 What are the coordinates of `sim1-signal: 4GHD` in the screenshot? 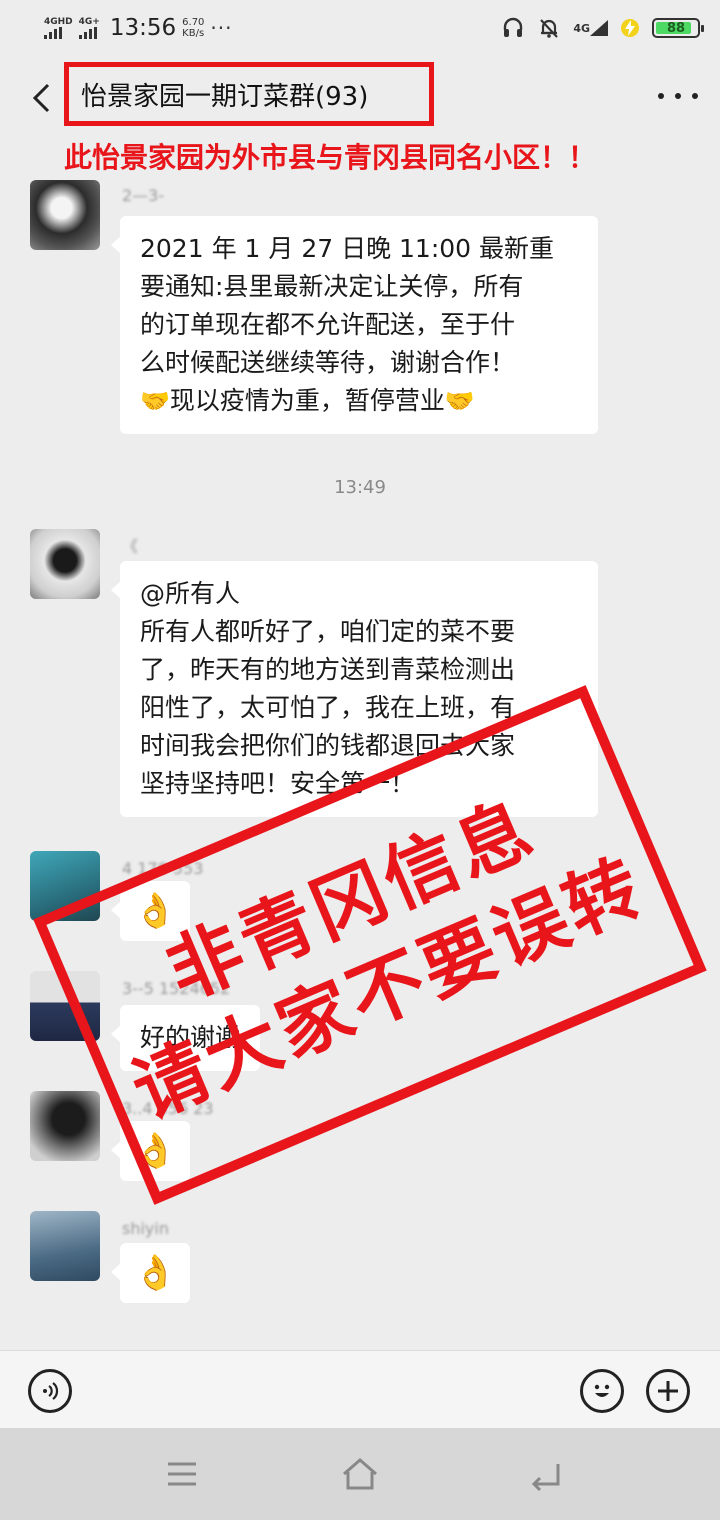 It's located at (58, 28).